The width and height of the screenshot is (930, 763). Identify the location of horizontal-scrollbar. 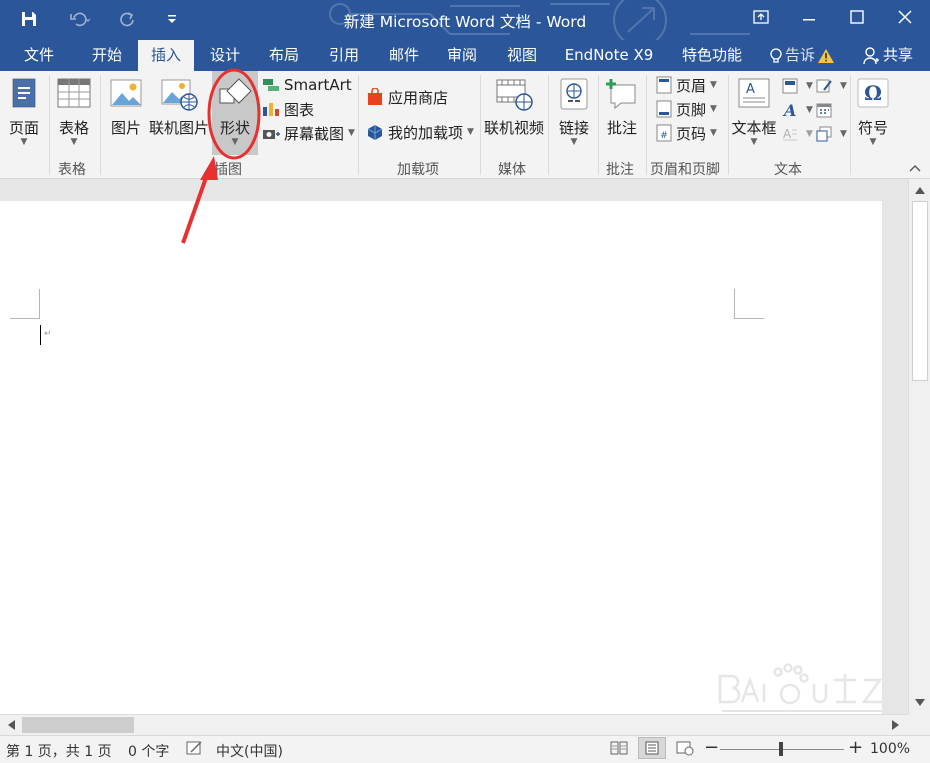
(454, 724).